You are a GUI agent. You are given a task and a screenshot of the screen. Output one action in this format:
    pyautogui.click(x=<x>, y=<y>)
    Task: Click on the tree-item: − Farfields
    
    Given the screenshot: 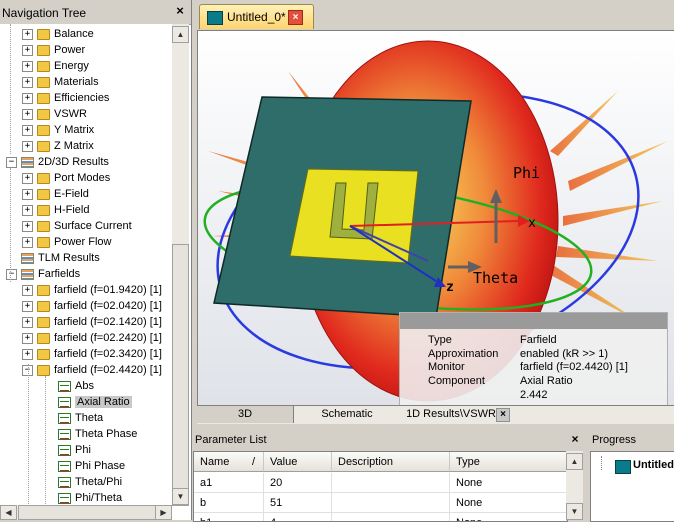 What is the action you would take?
    pyautogui.click(x=43, y=274)
    